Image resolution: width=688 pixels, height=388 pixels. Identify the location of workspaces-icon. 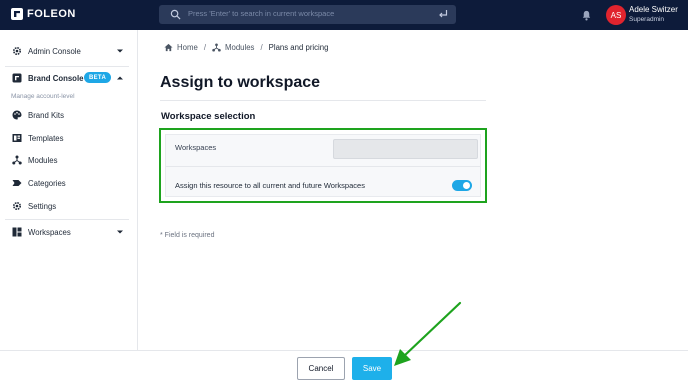
(17, 232).